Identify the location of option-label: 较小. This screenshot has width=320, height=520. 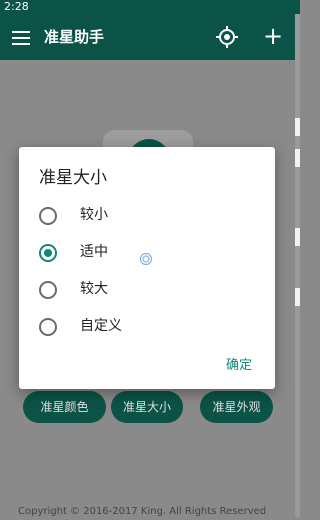
(94, 215).